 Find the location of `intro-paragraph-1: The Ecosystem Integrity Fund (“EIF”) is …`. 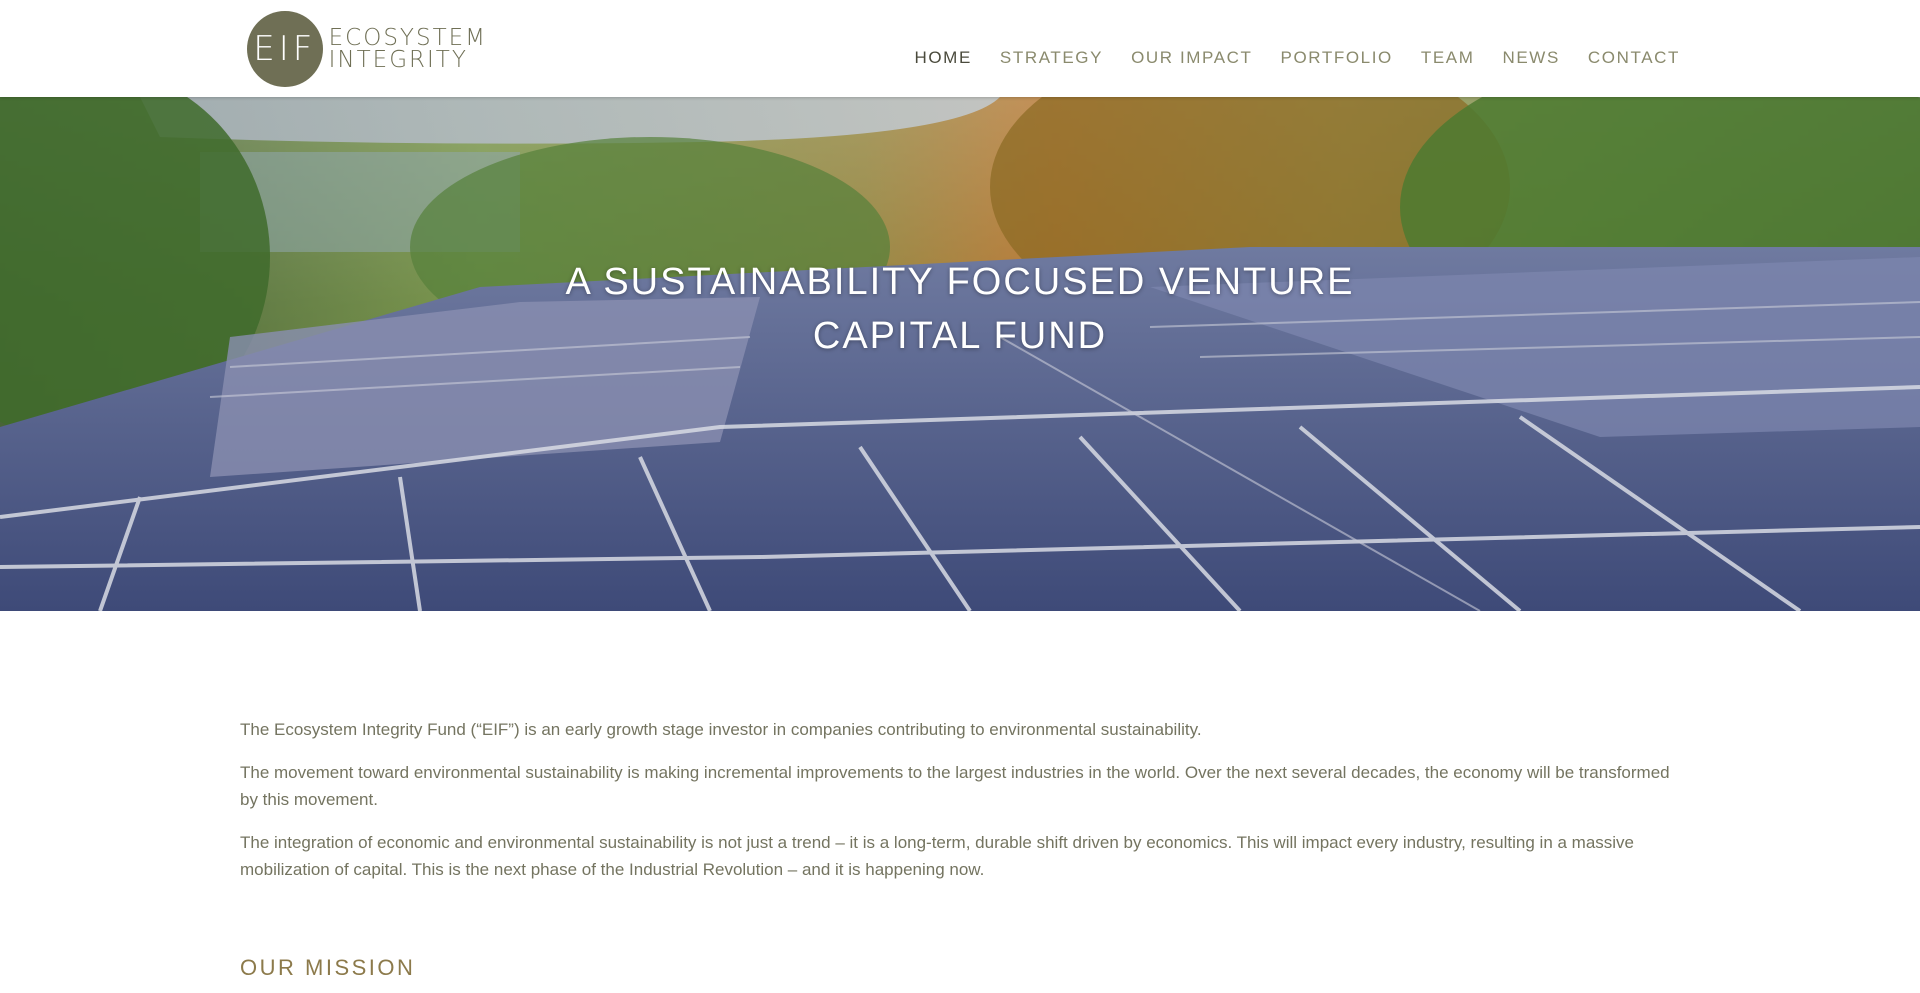

intro-paragraph-1: The Ecosystem Integrity Fund (“EIF”) is … is located at coordinates (721, 729).